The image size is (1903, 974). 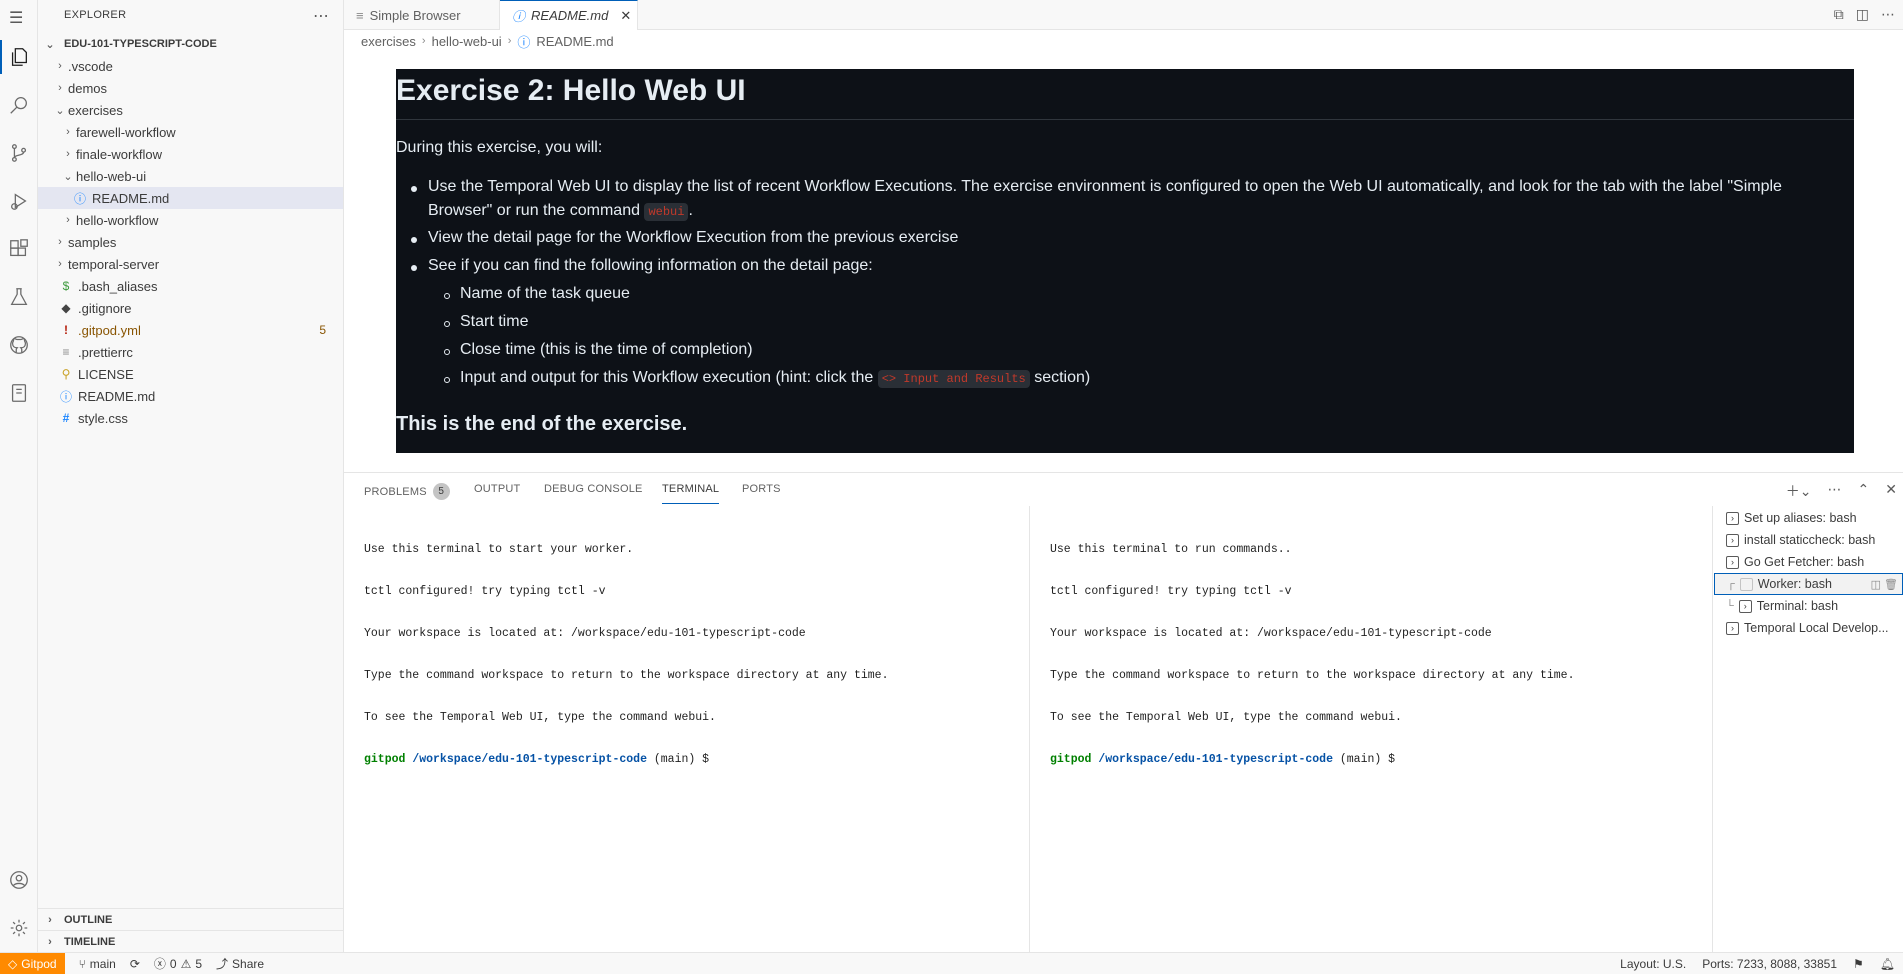 I want to click on tab-debug-console: DEBUG CONSOLE, so click(x=593, y=489).